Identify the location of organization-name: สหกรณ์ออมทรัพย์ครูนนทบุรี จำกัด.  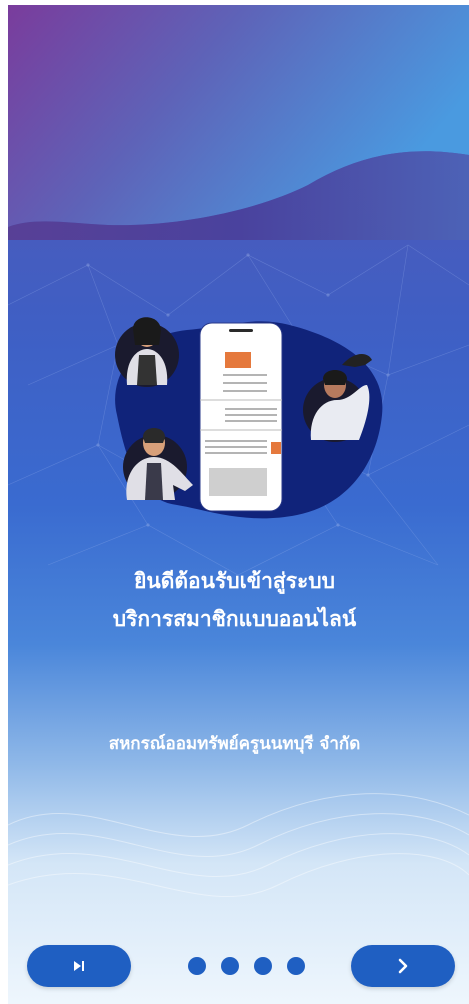
(234, 744).